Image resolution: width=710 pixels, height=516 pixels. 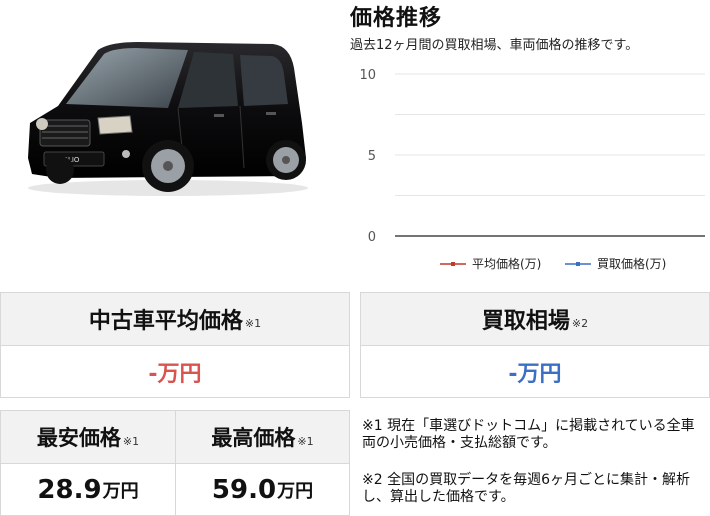 What do you see at coordinates (295, 491) in the screenshot?
I see `max-price-unit: 万円` at bounding box center [295, 491].